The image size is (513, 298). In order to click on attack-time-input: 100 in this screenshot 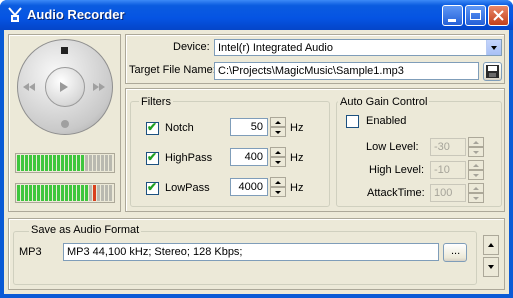, I will do `click(448, 193)`.